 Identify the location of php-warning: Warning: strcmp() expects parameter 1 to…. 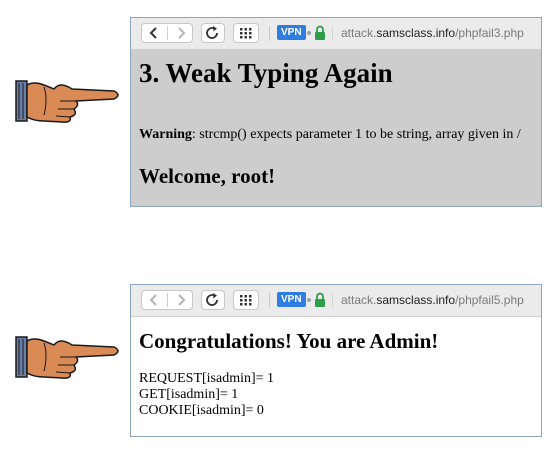
(330, 135).